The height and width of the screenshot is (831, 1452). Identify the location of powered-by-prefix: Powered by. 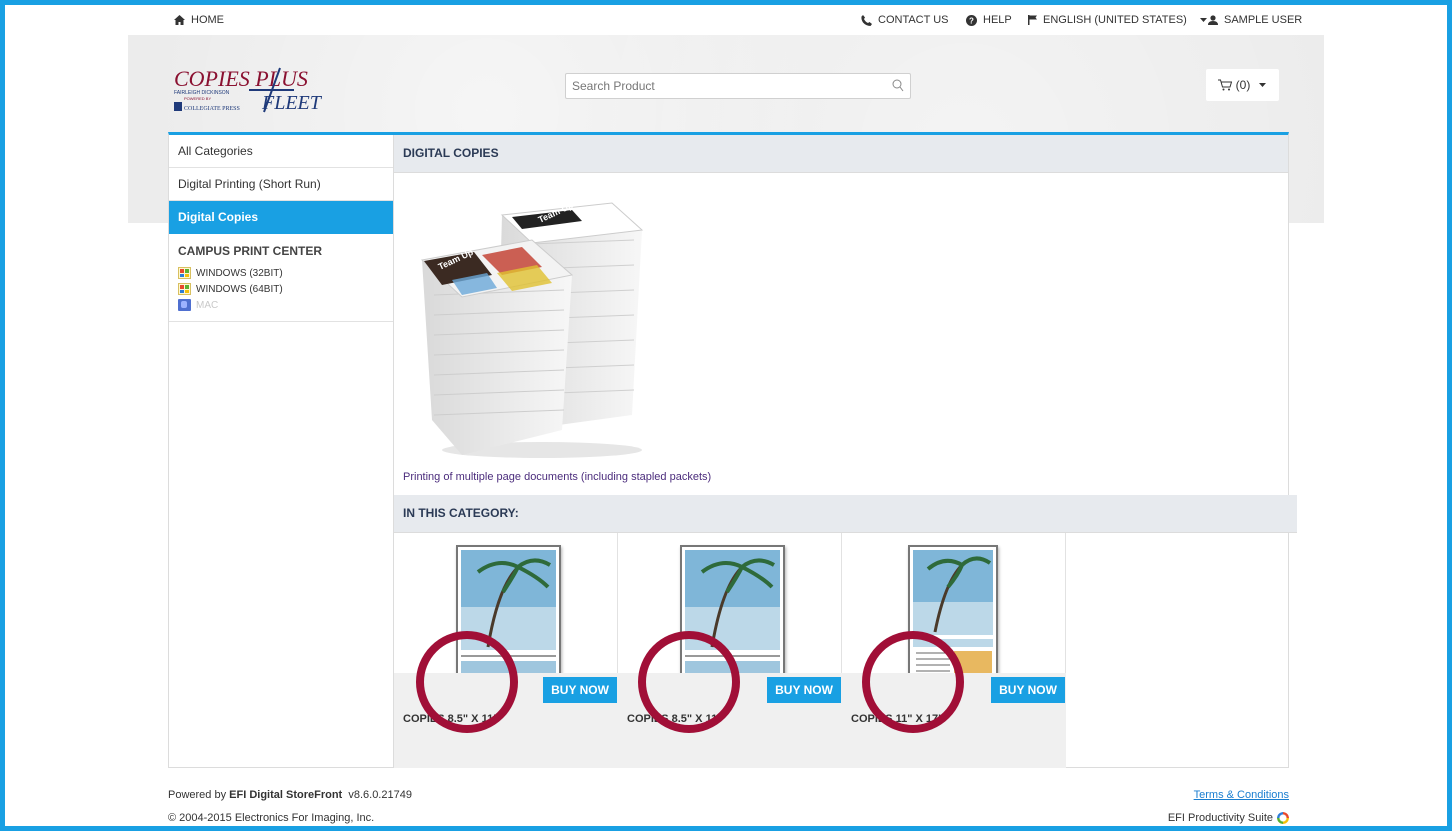
(199, 795).